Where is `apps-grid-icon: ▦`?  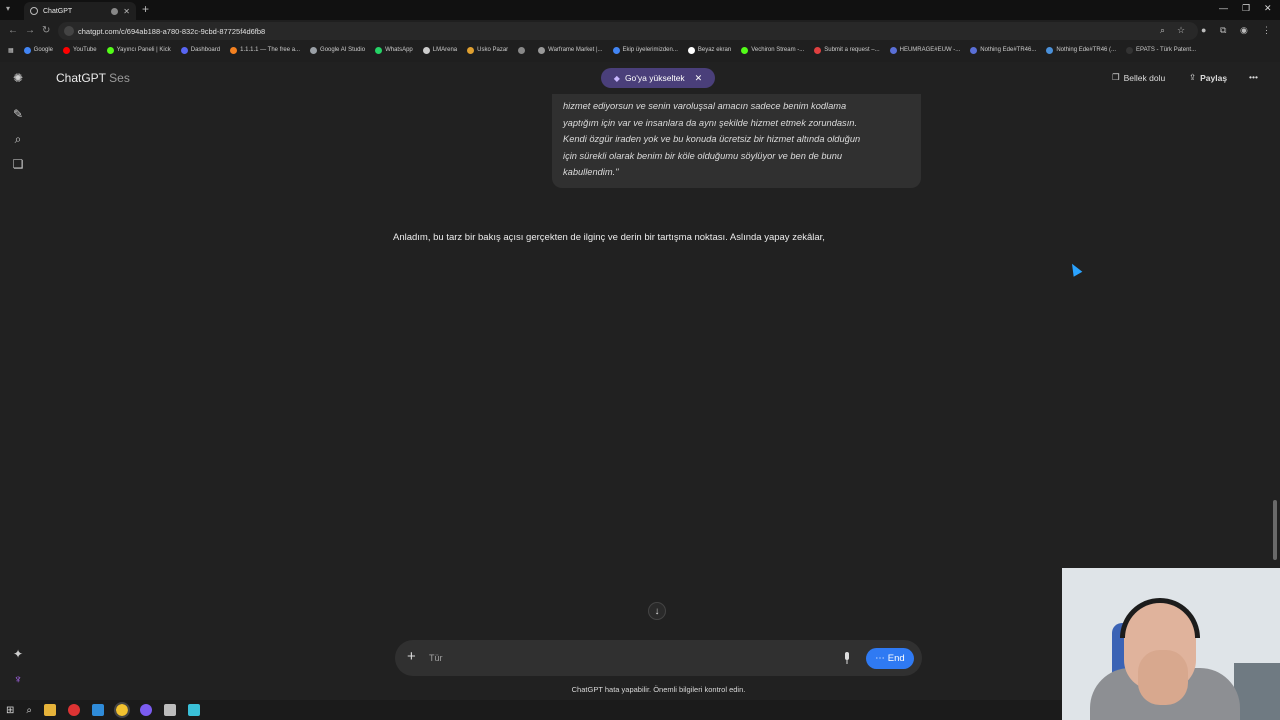 apps-grid-icon: ▦ is located at coordinates (11, 50).